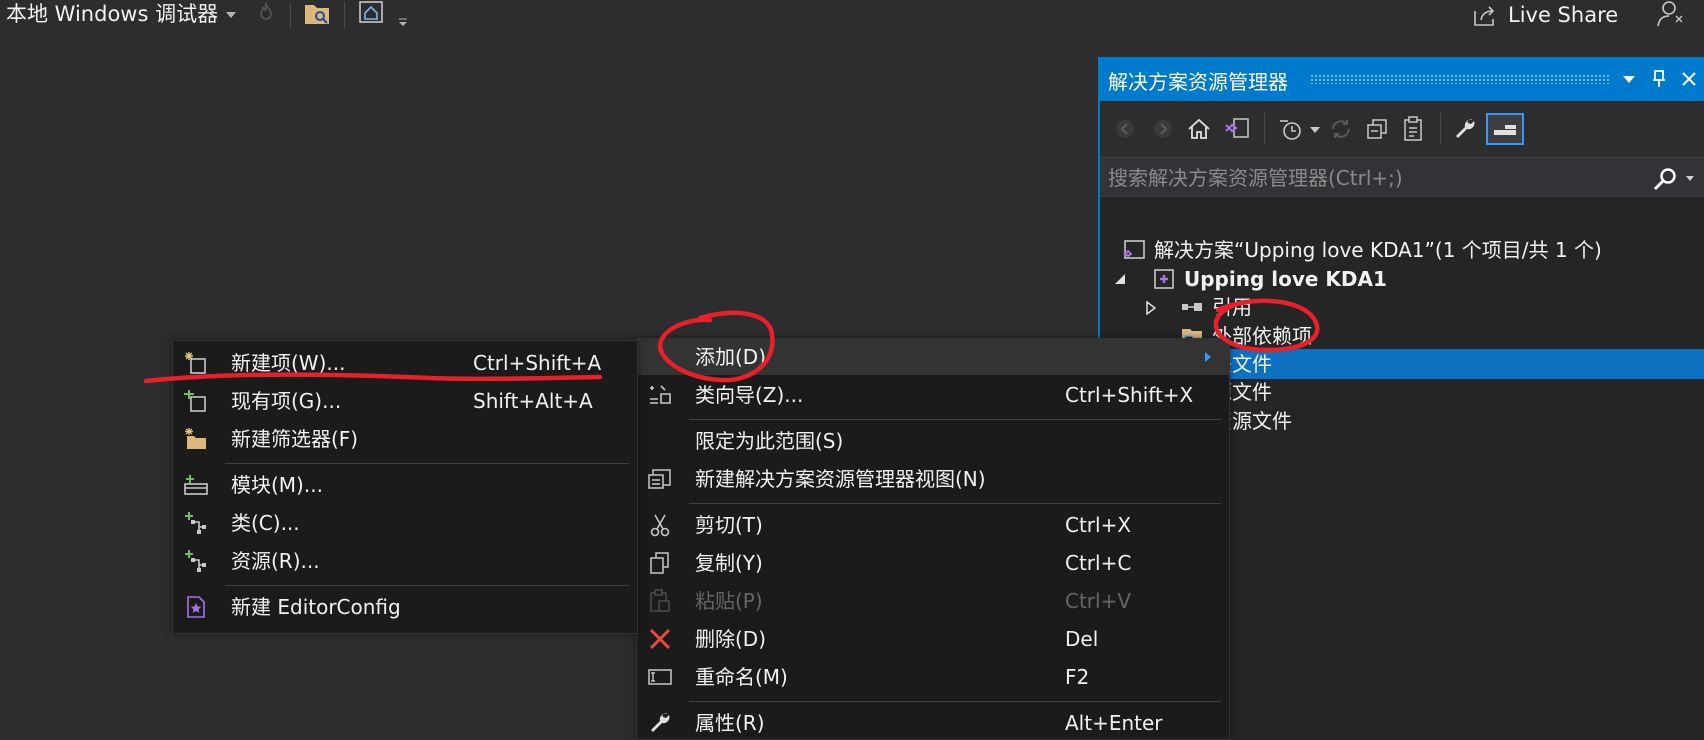  What do you see at coordinates (1341, 129) in the screenshot?
I see `sync-button` at bounding box center [1341, 129].